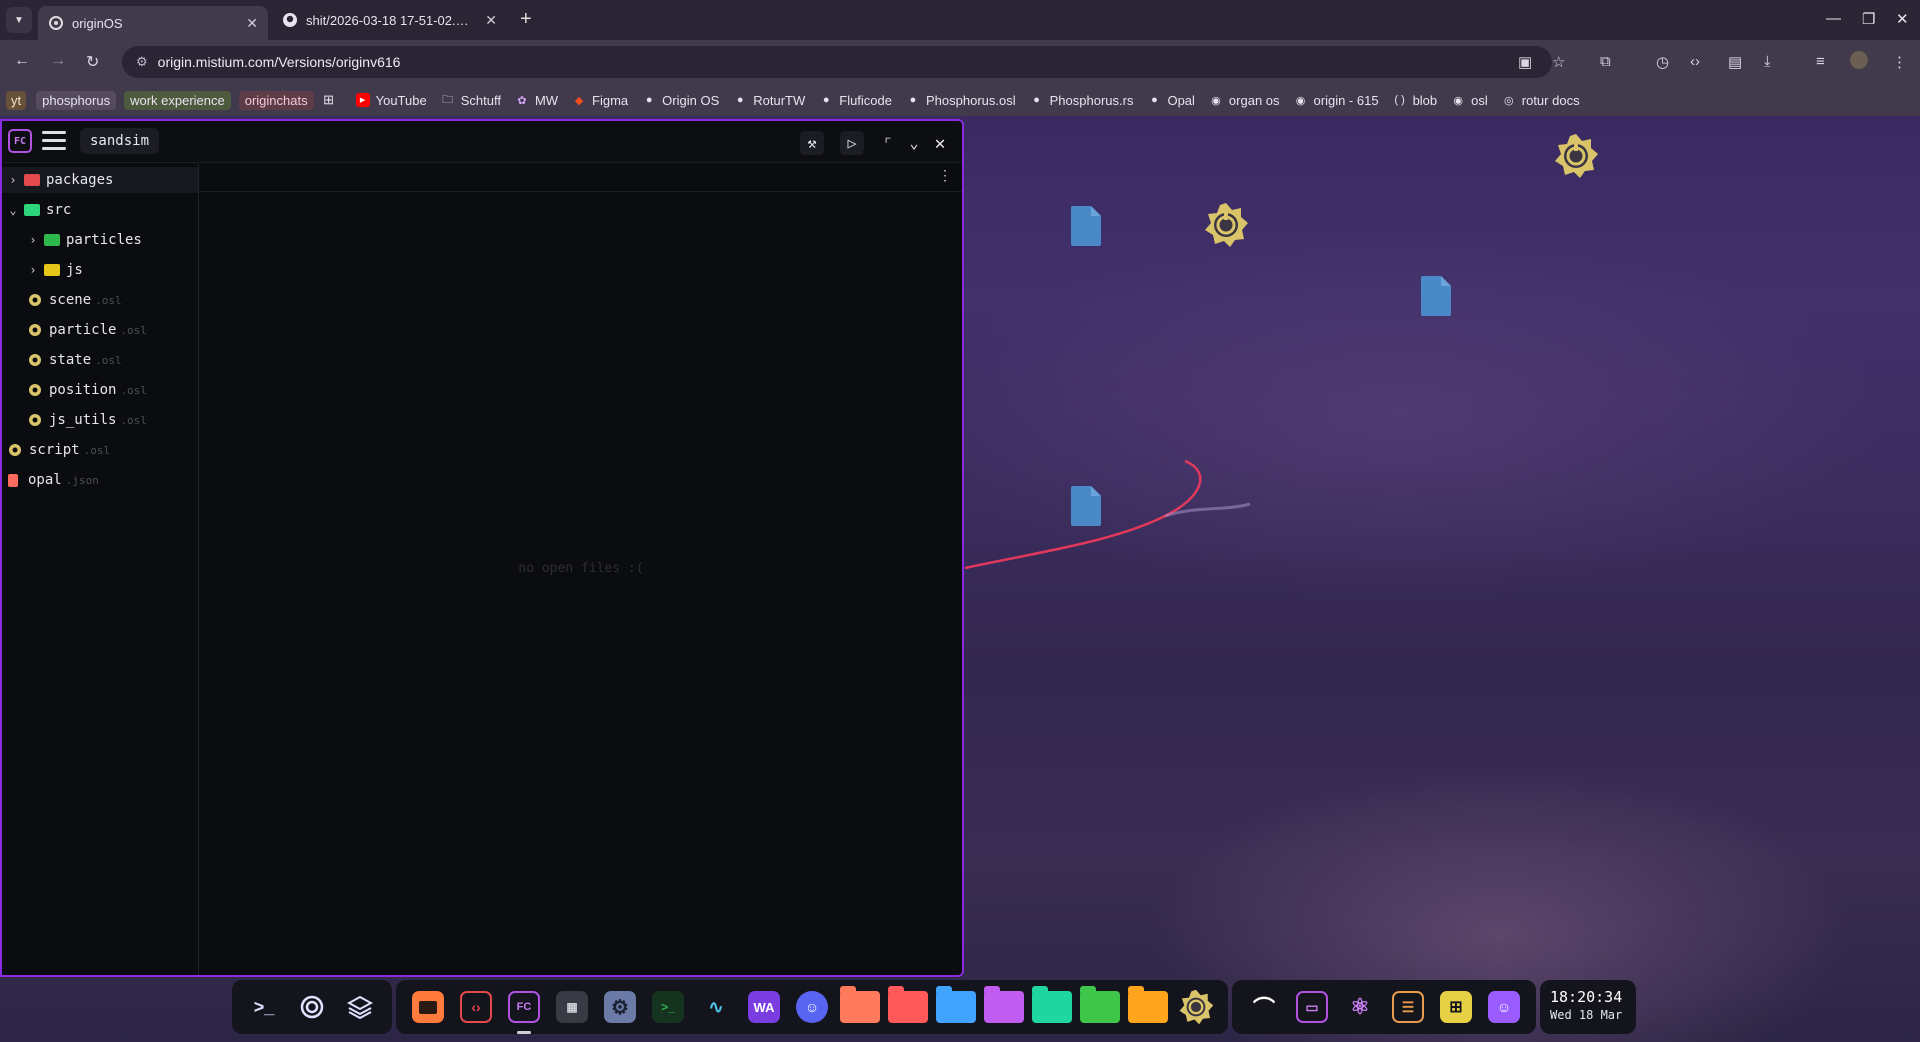  What do you see at coordinates (476, 1007) in the screenshot?
I see `code-editor-icon: ‹›` at bounding box center [476, 1007].